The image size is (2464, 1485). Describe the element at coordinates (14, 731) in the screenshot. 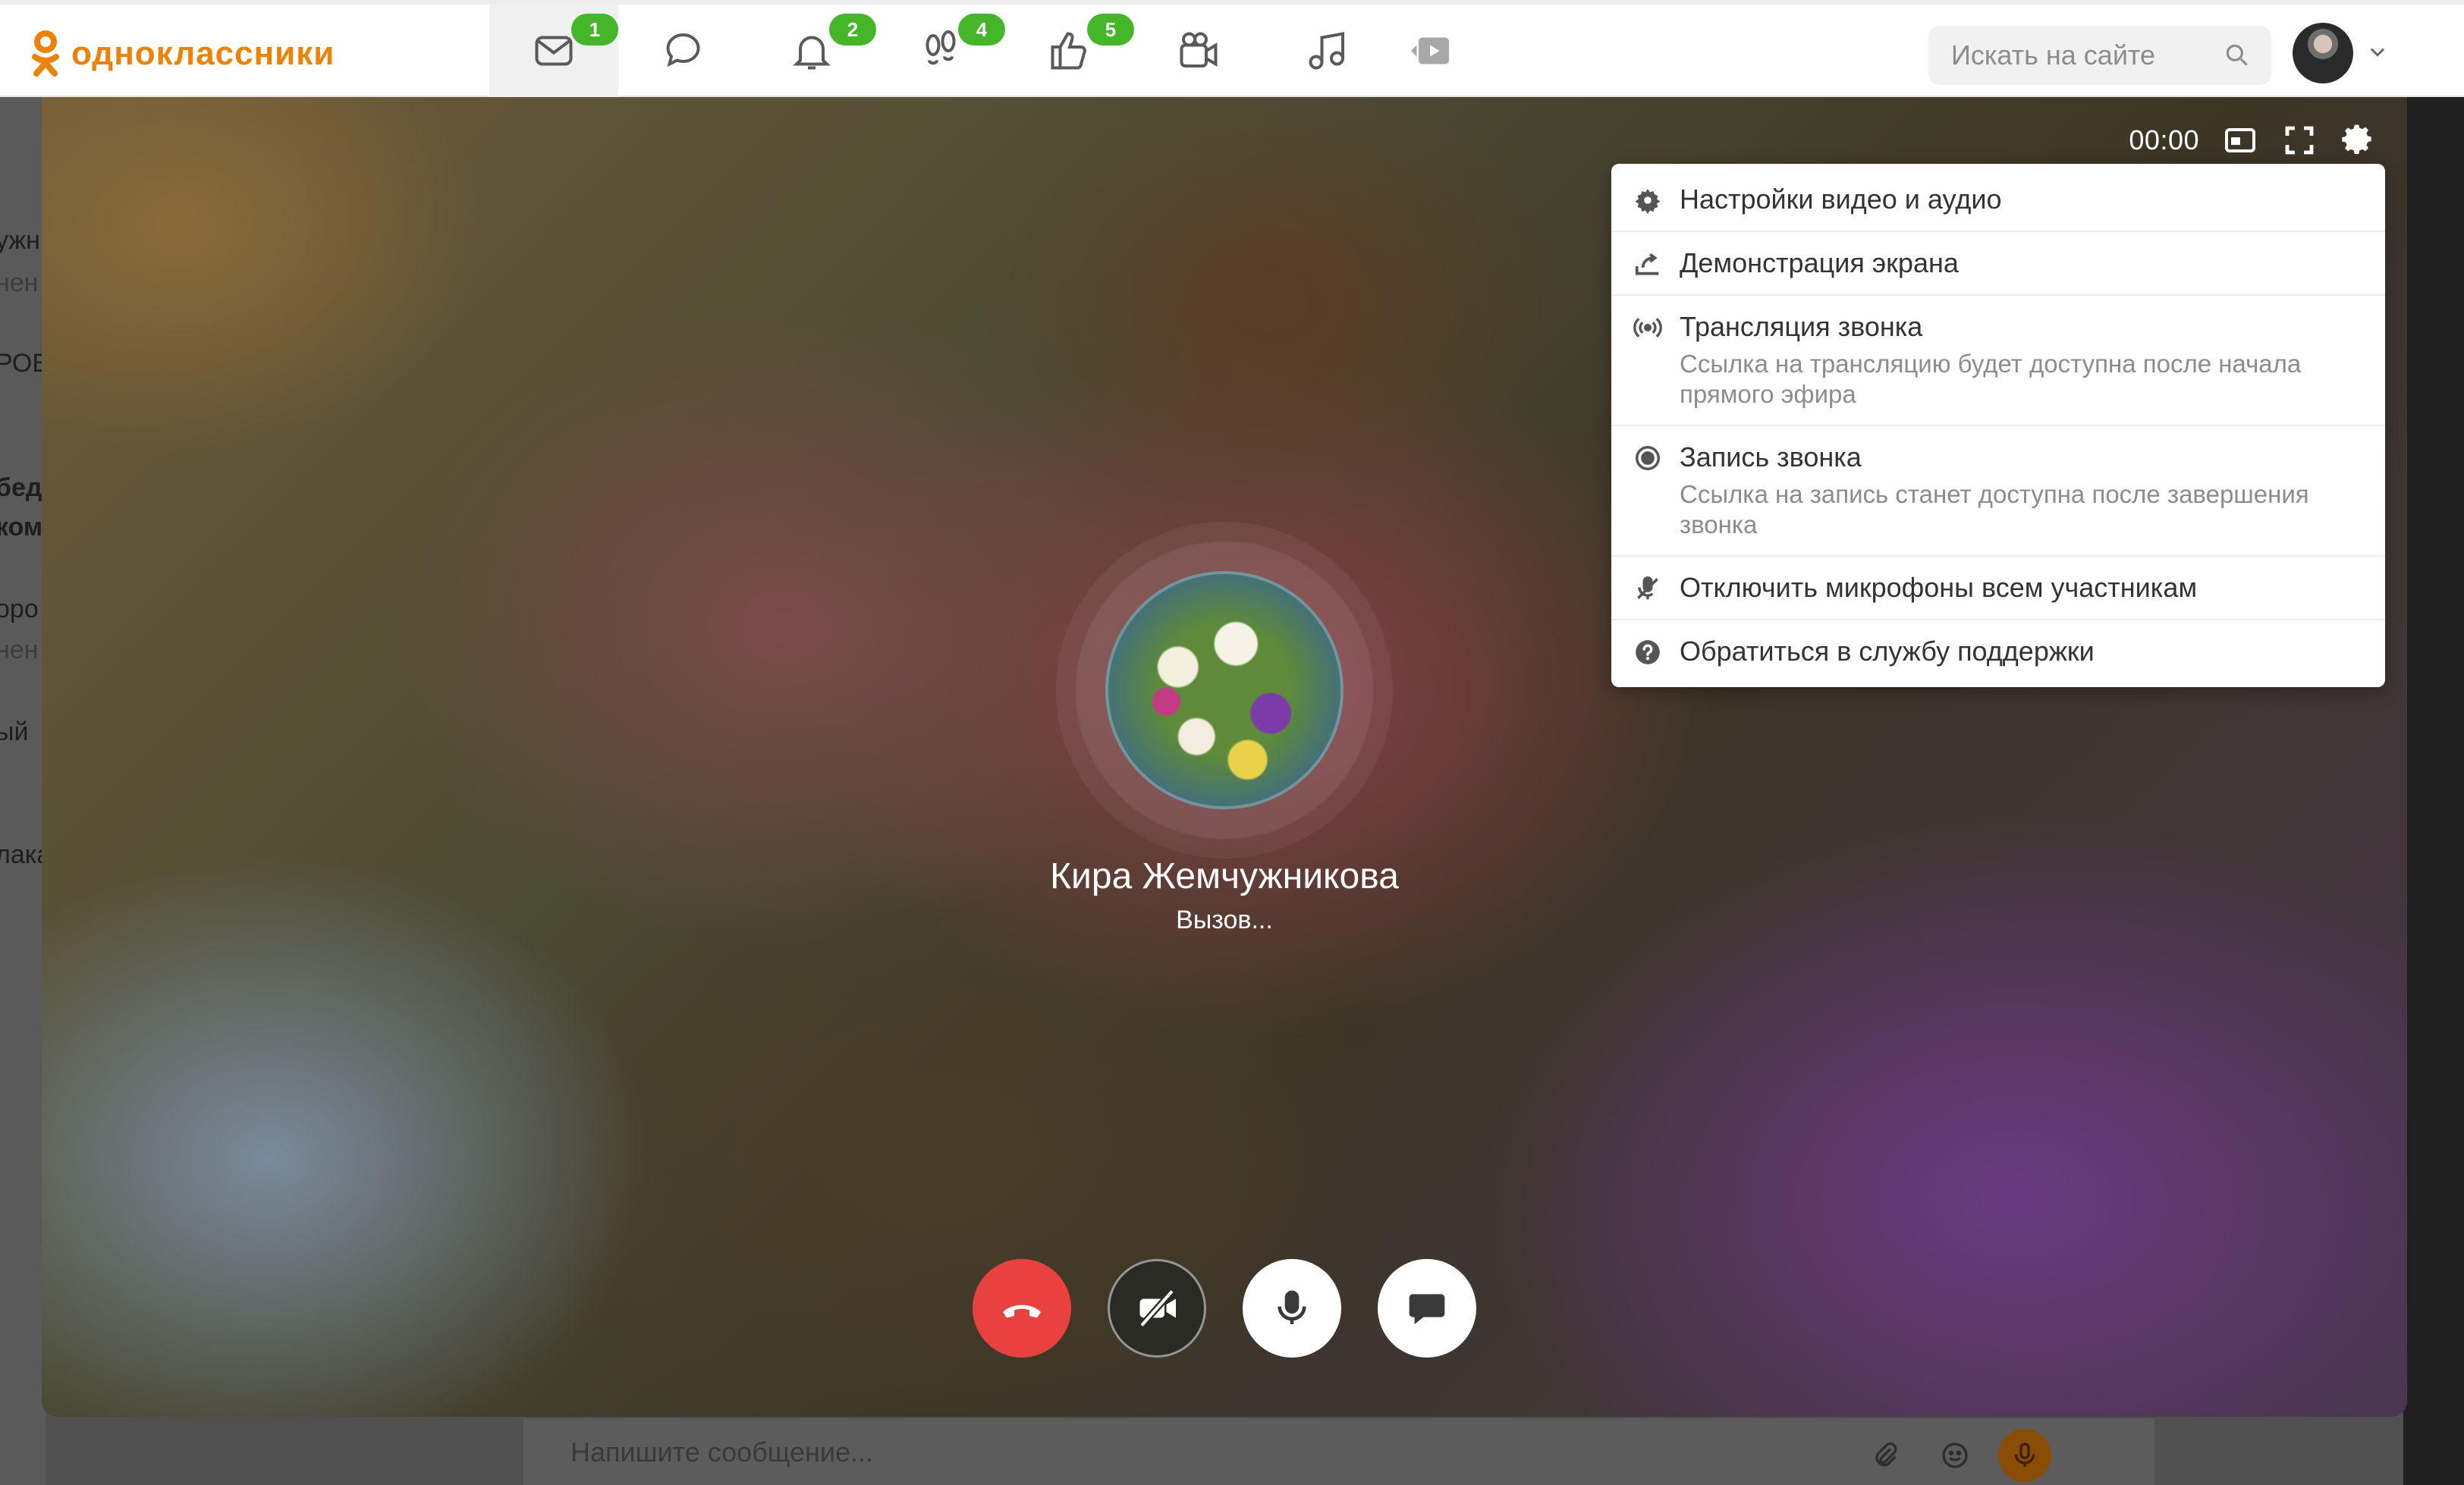

I see `bg-fragment: ый` at that location.